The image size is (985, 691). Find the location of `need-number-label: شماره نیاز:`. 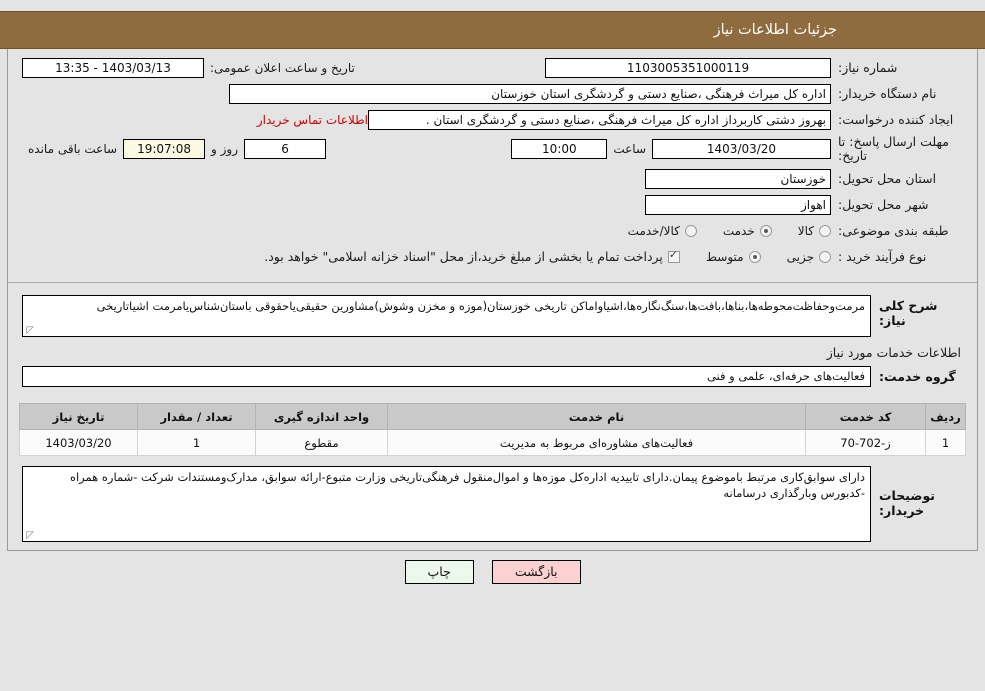

need-number-label: شماره نیاز: is located at coordinates (868, 67).